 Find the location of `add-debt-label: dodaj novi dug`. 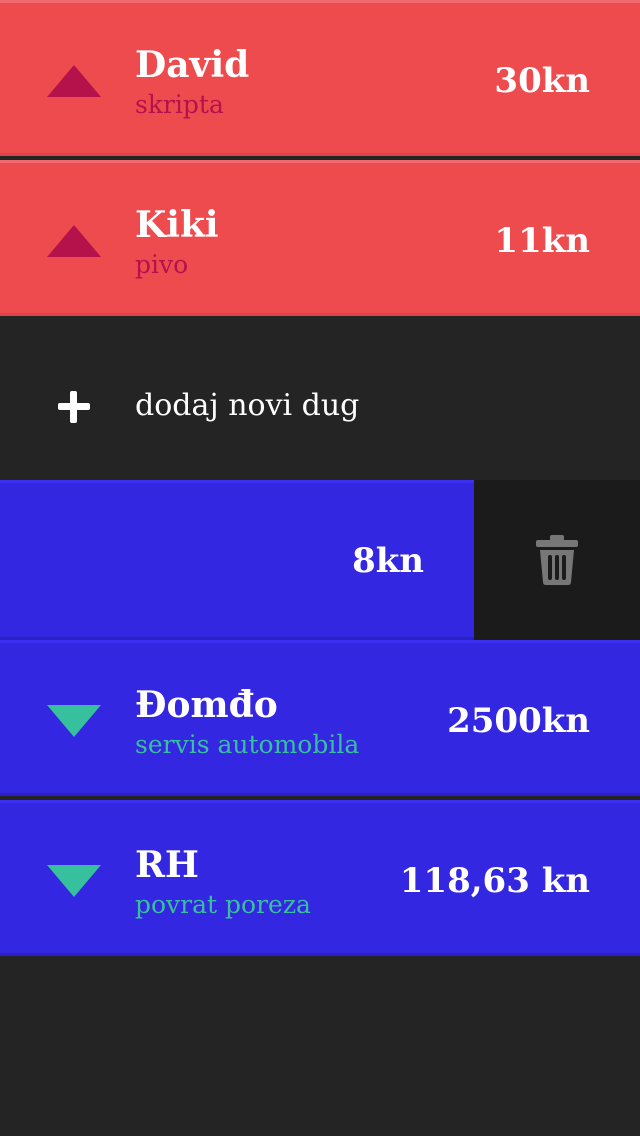

add-debt-label: dodaj novi dug is located at coordinates (247, 406).